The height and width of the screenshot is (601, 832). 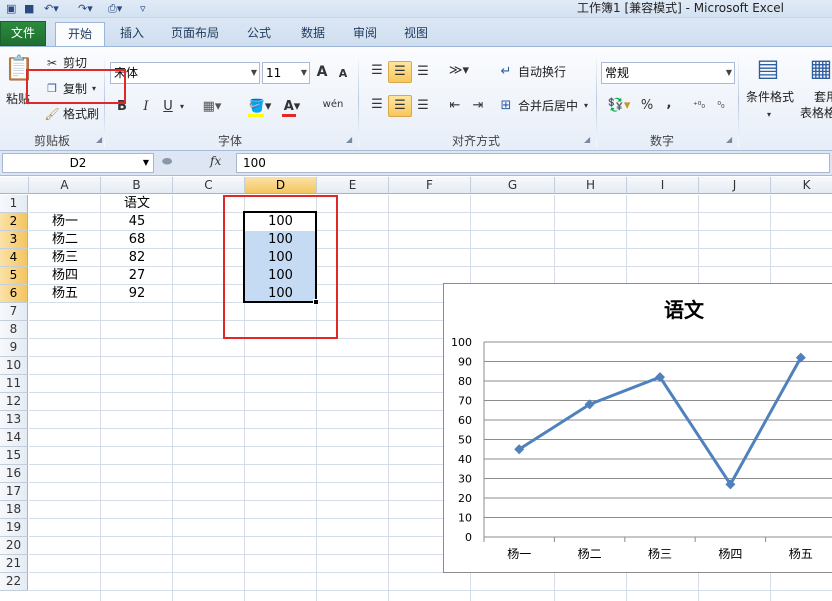 I want to click on row-header-21: 21, so click(x=14, y=564).